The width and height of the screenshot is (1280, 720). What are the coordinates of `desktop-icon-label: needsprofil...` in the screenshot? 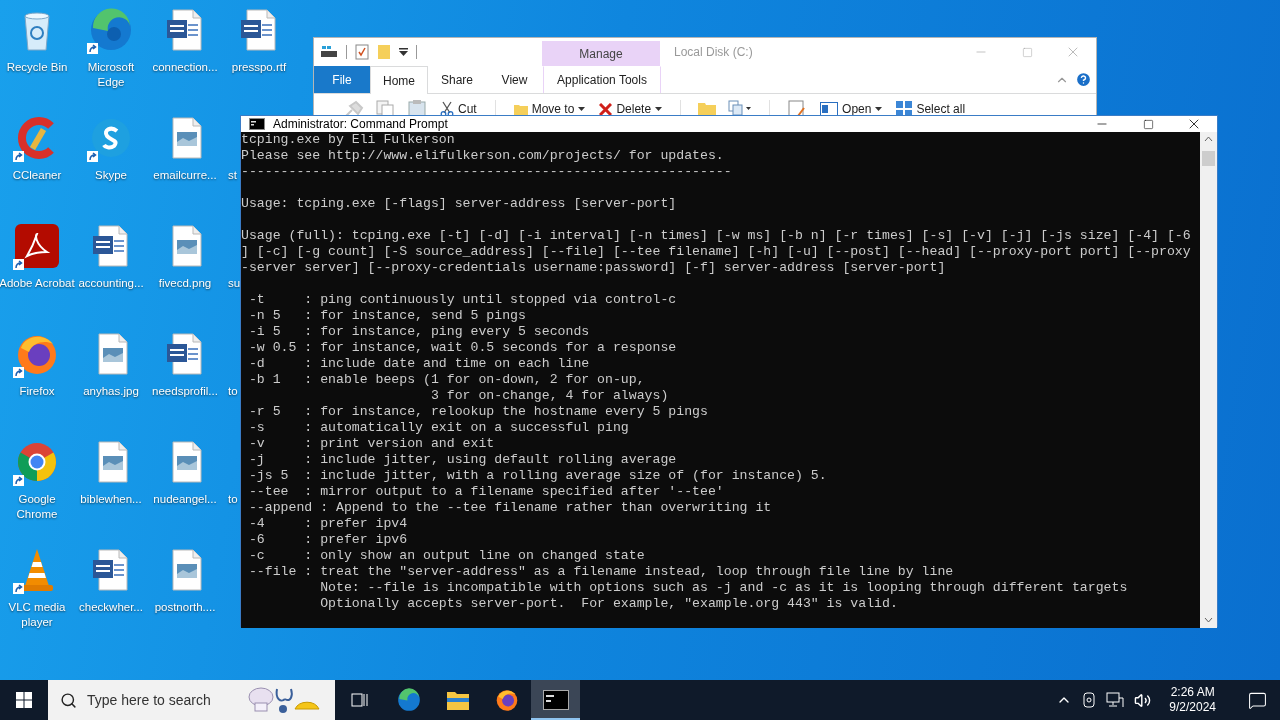 It's located at (185, 391).